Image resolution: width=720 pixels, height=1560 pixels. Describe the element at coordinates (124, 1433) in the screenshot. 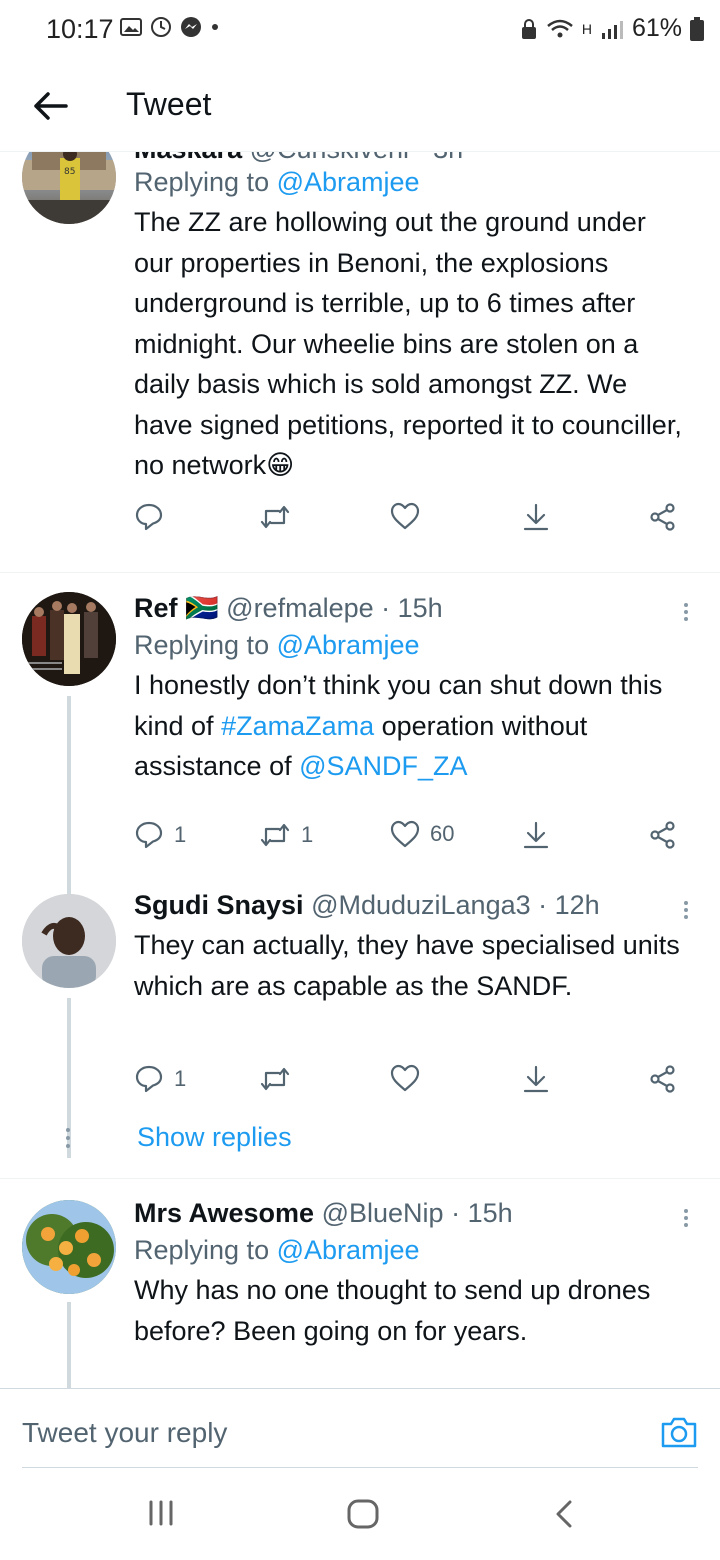

I see `reply-input: Tweet your reply` at that location.